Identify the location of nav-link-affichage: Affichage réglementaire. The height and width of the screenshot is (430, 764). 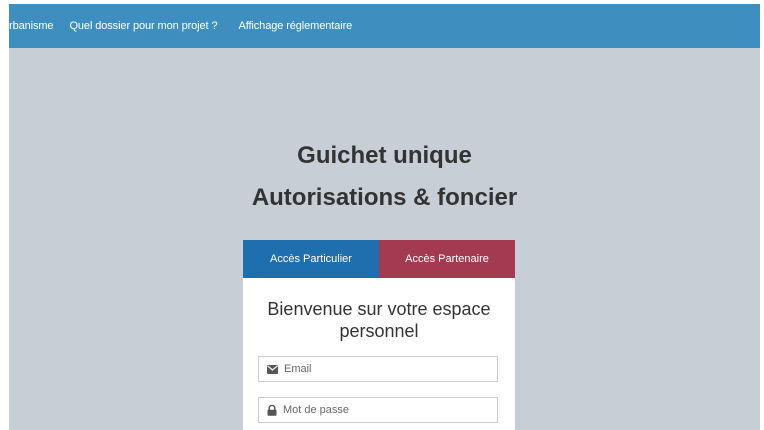
(295, 26).